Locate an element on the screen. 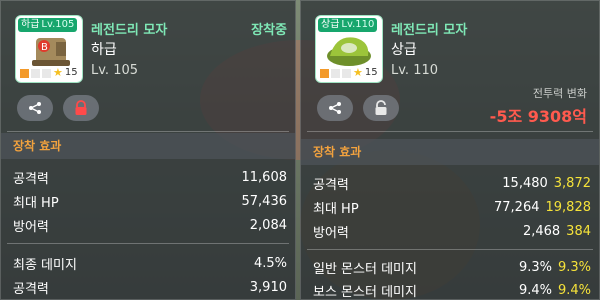 The image size is (600, 300). lock-icon is located at coordinates (81, 107).